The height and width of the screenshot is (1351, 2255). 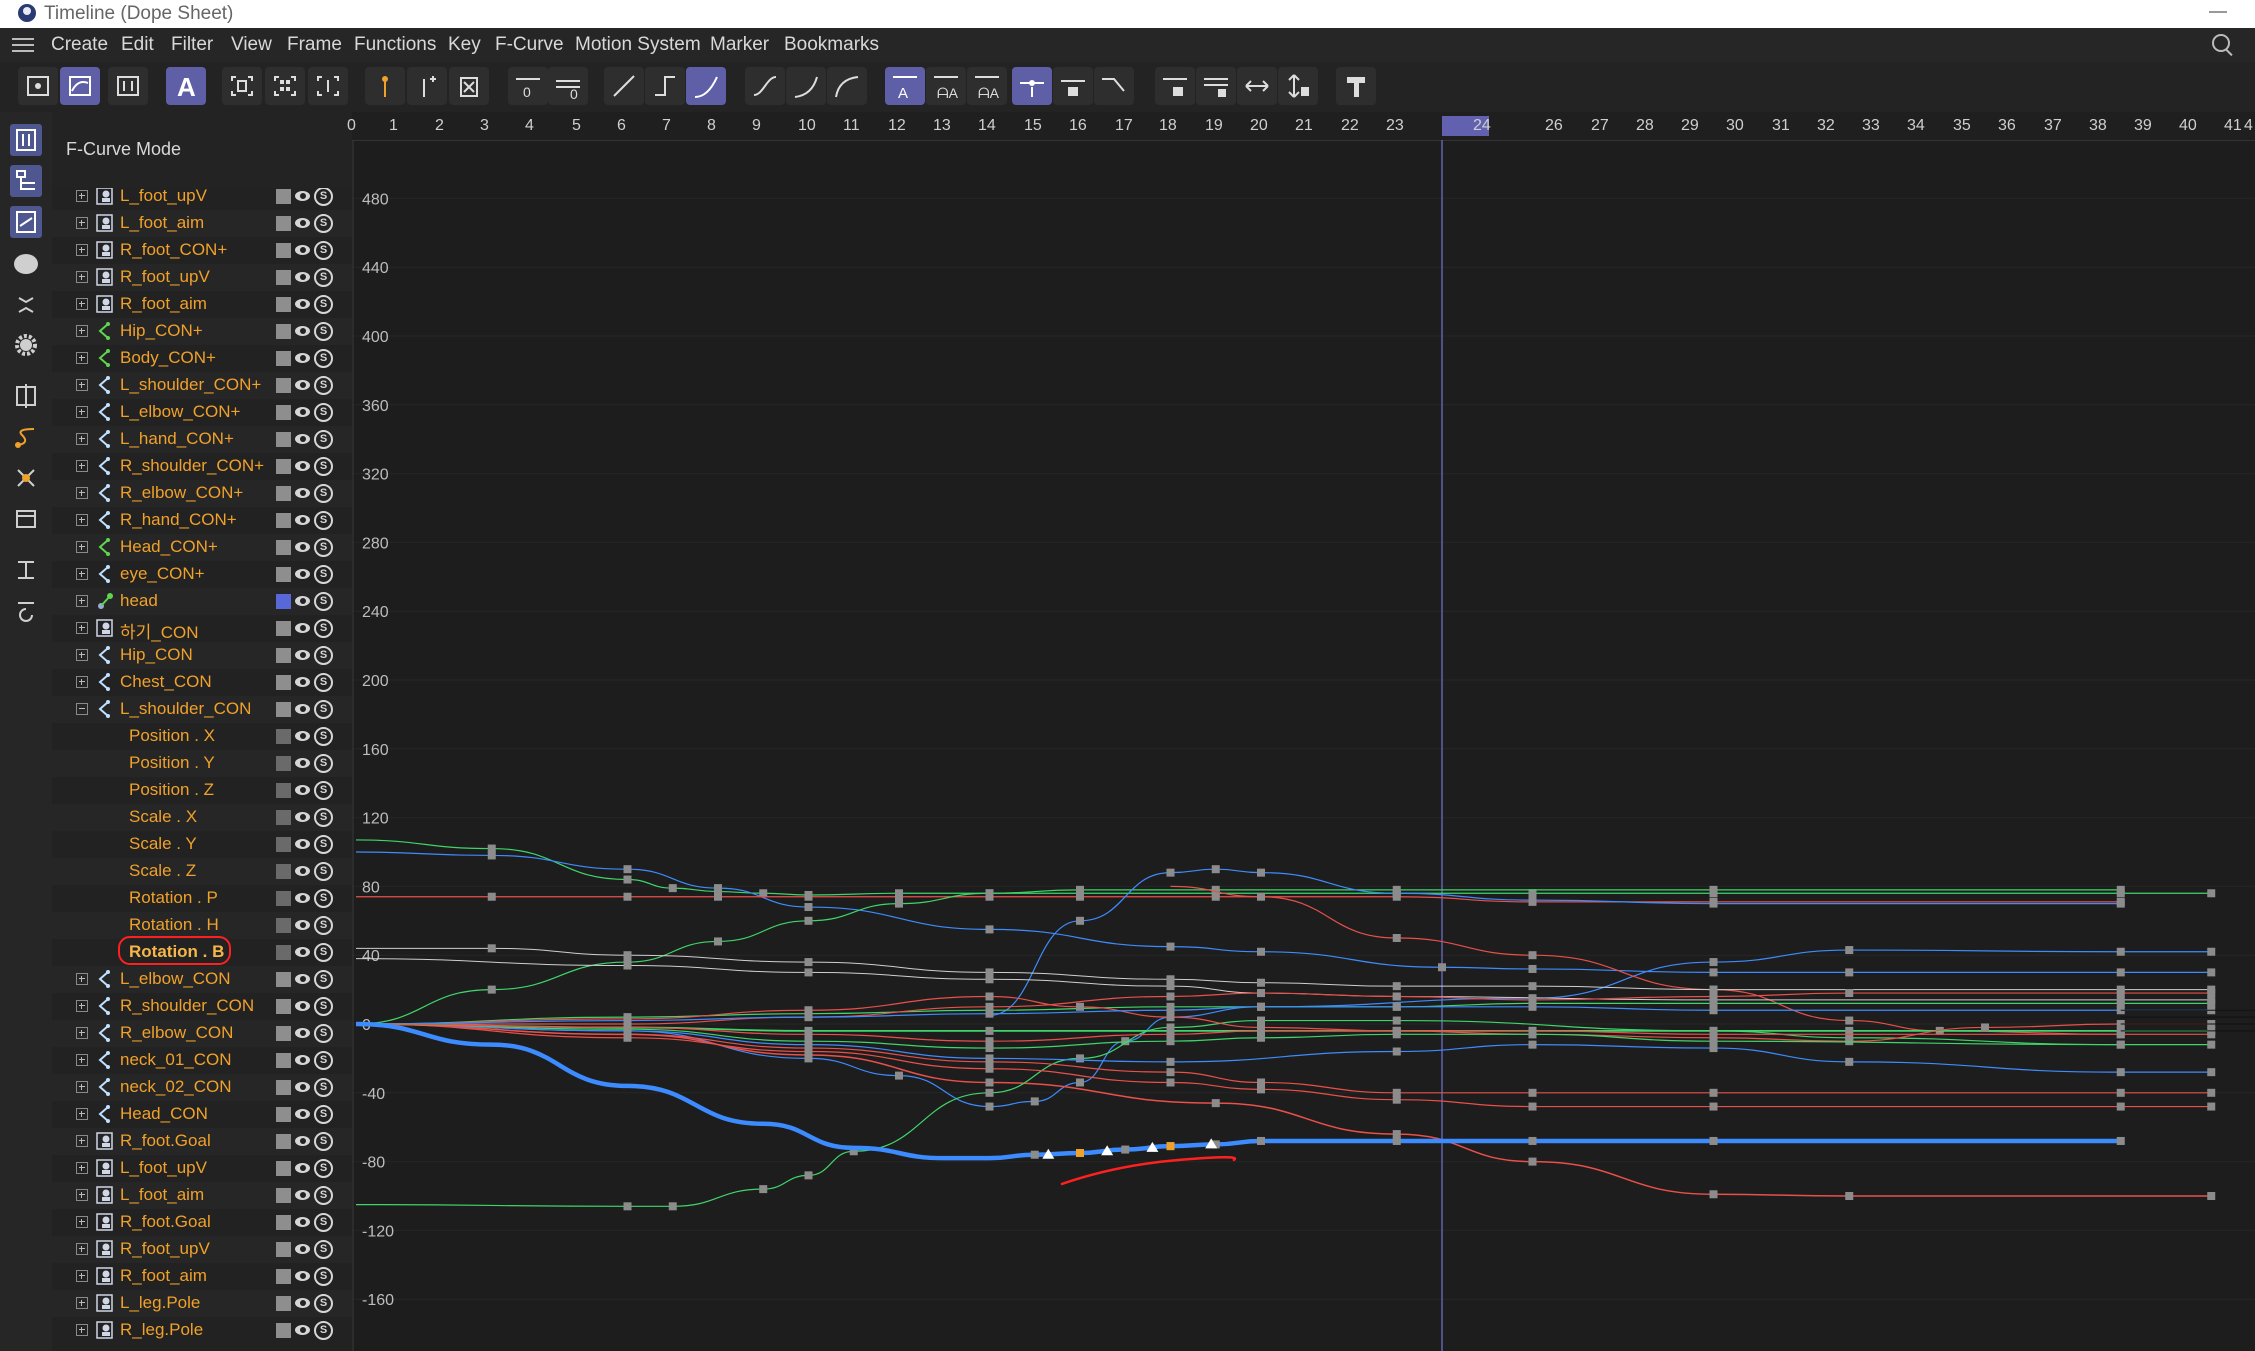 I want to click on ease-ease-button, so click(x=765, y=86).